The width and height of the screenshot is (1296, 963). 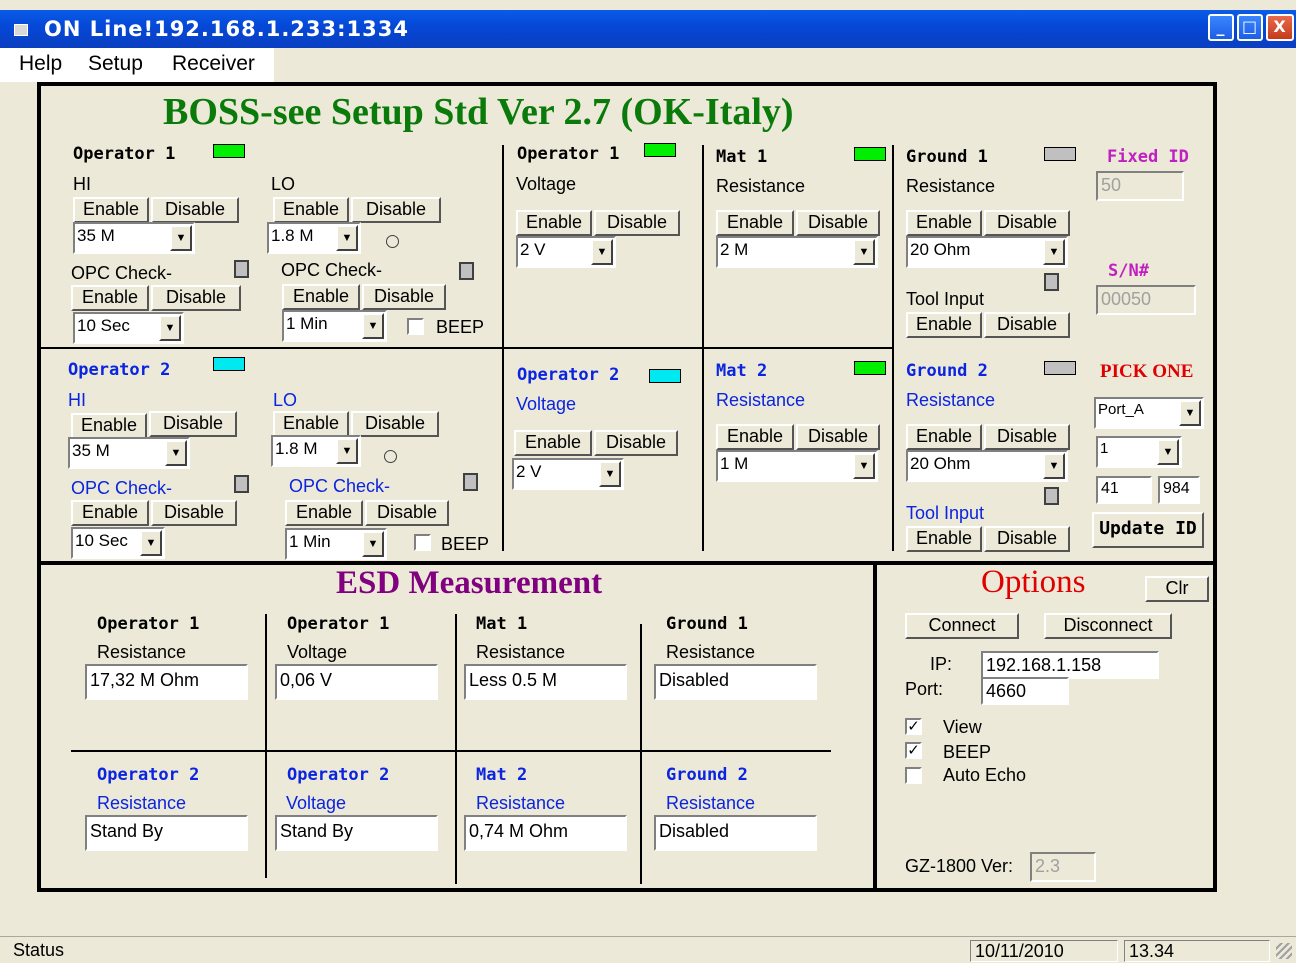 I want to click on menu-help: Help, so click(x=40, y=64).